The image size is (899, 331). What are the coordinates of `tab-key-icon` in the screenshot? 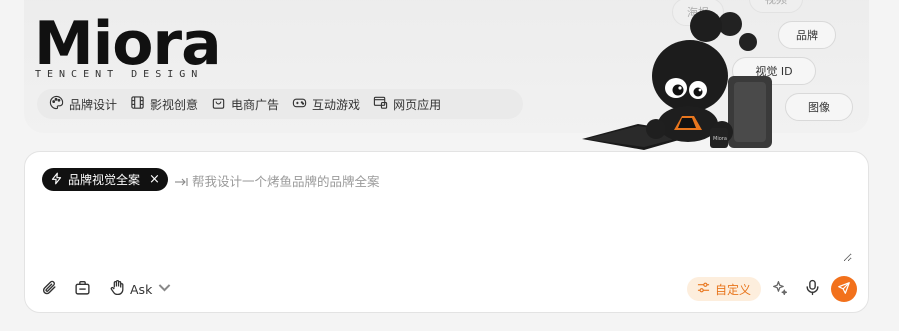 It's located at (181, 179).